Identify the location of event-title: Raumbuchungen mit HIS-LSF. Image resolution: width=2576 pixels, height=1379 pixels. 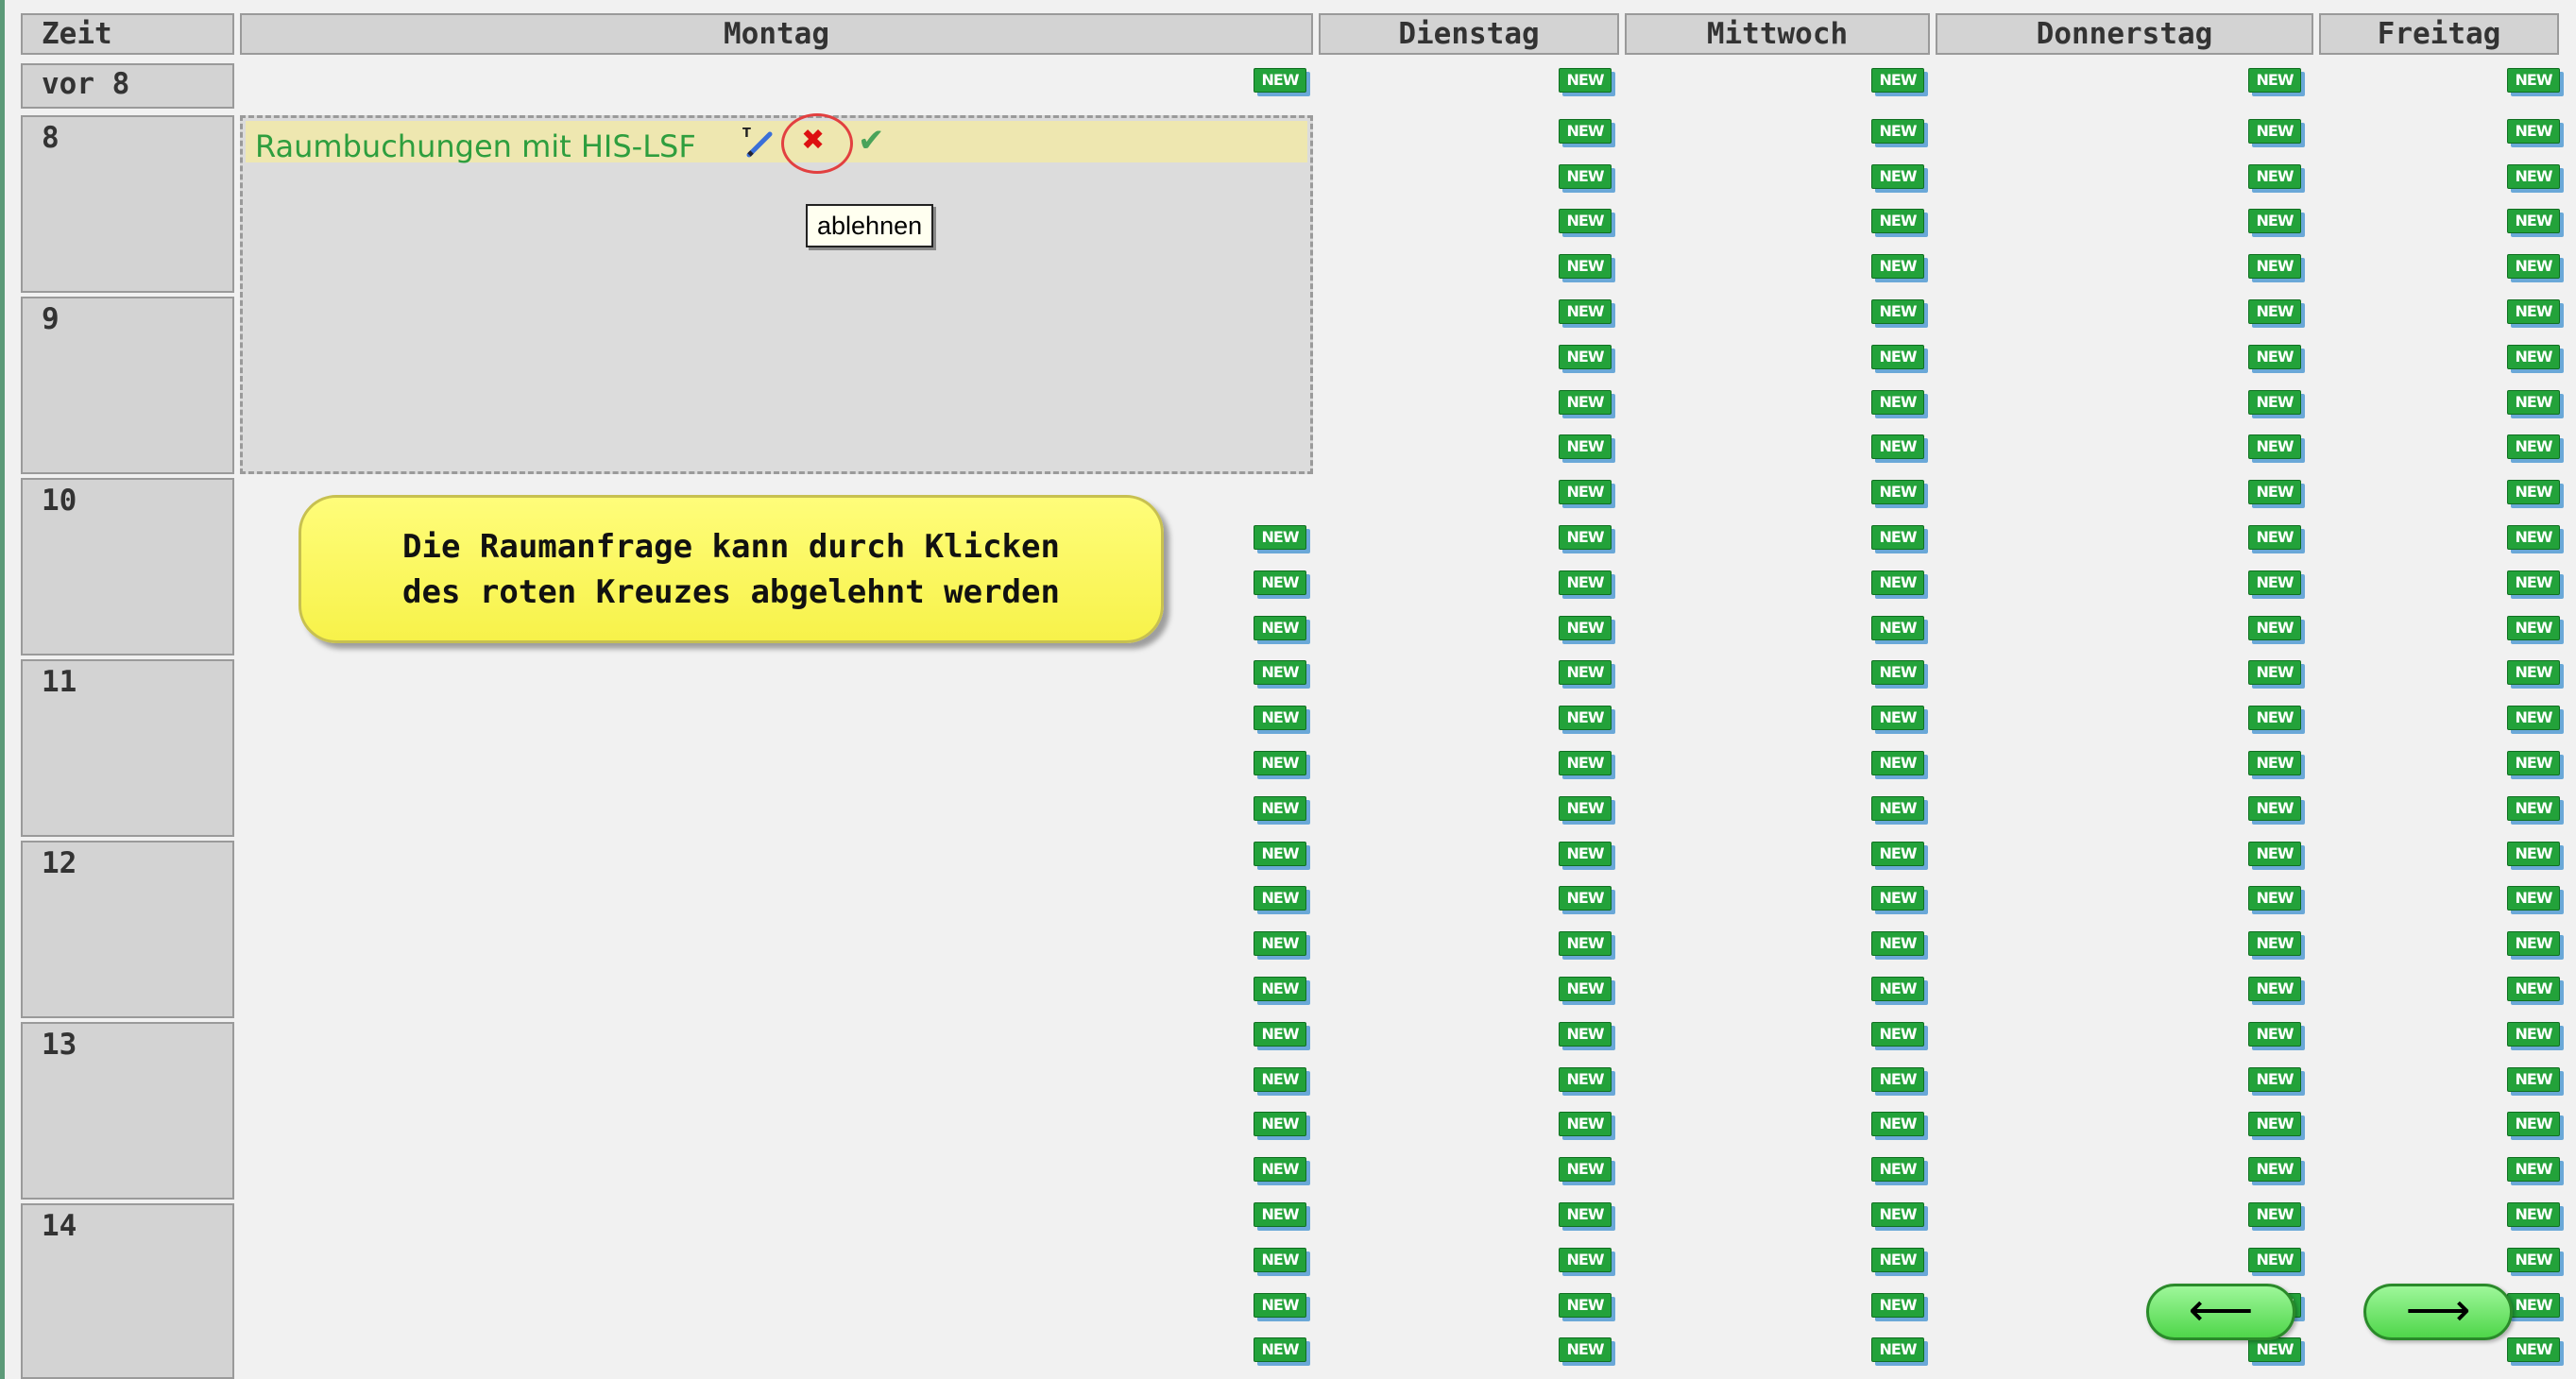
(476, 146).